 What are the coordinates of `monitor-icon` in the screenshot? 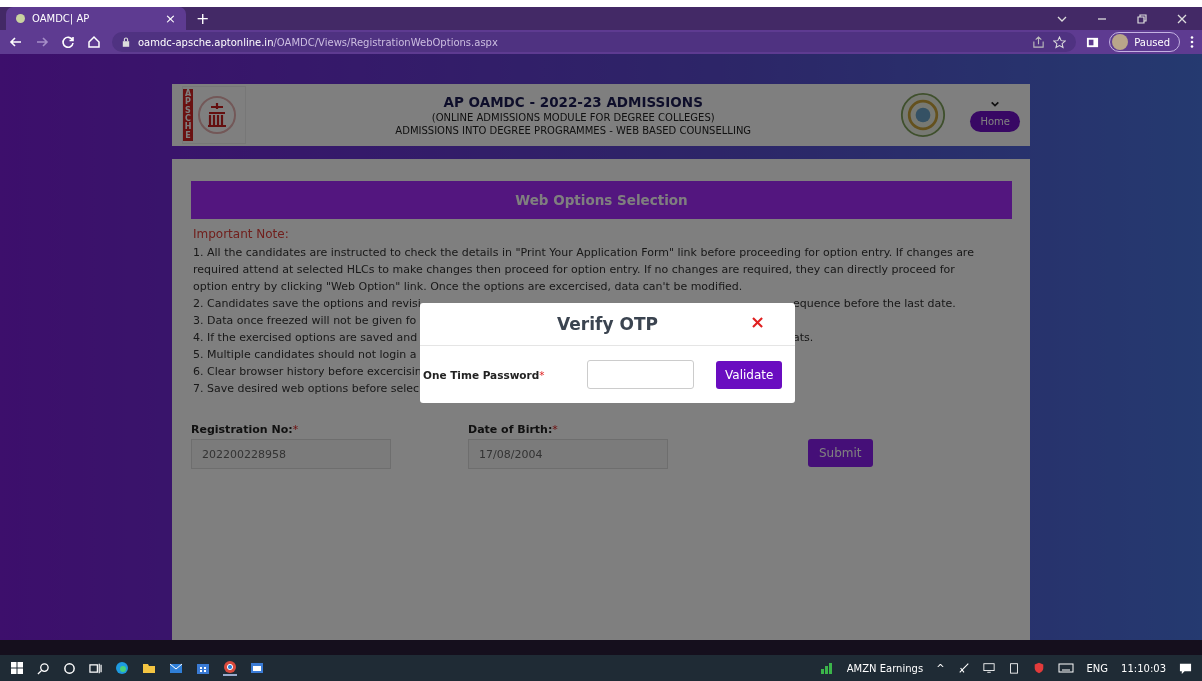 It's located at (988, 668).